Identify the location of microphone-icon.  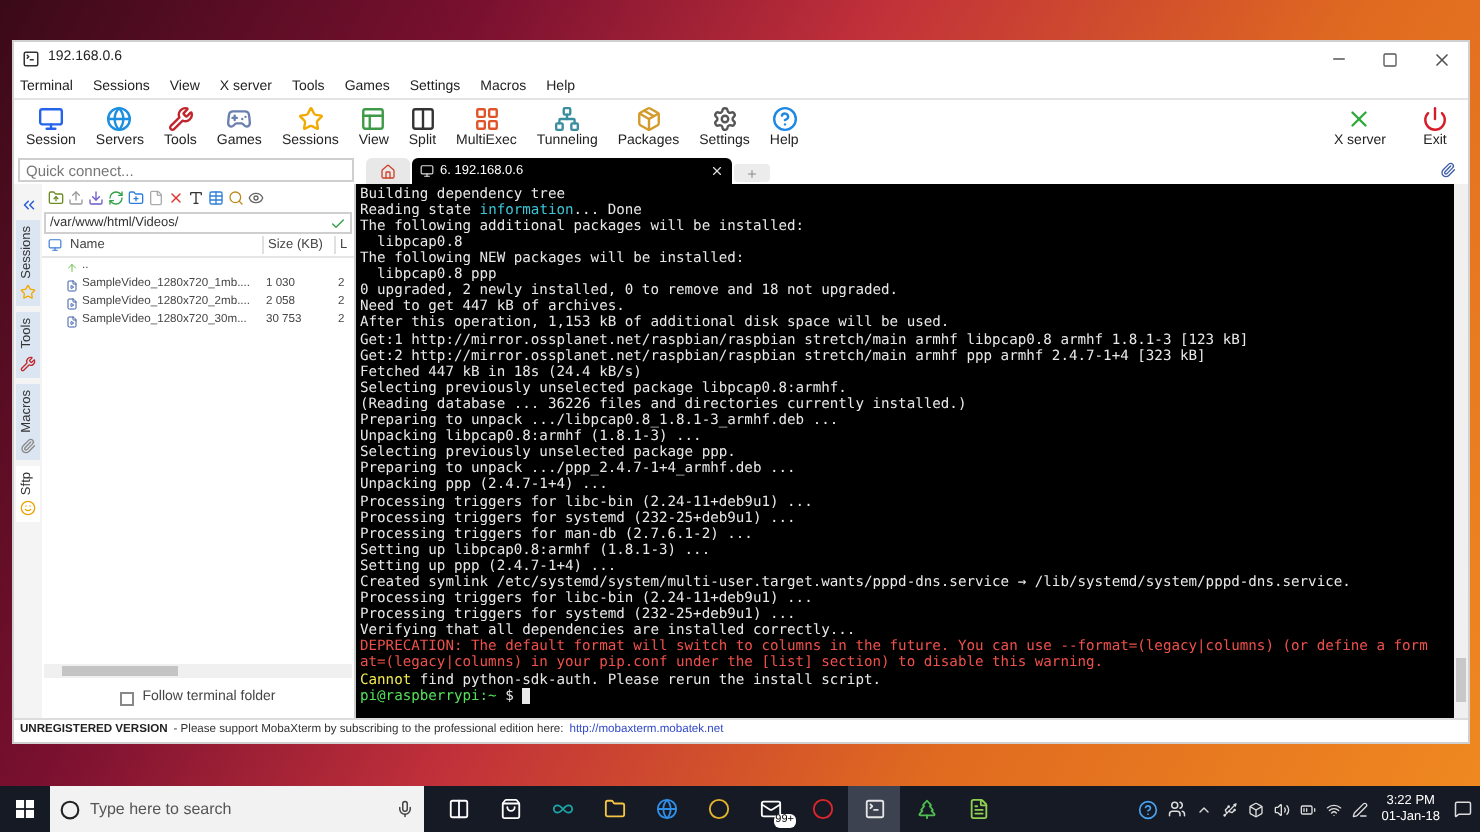
(405, 809).